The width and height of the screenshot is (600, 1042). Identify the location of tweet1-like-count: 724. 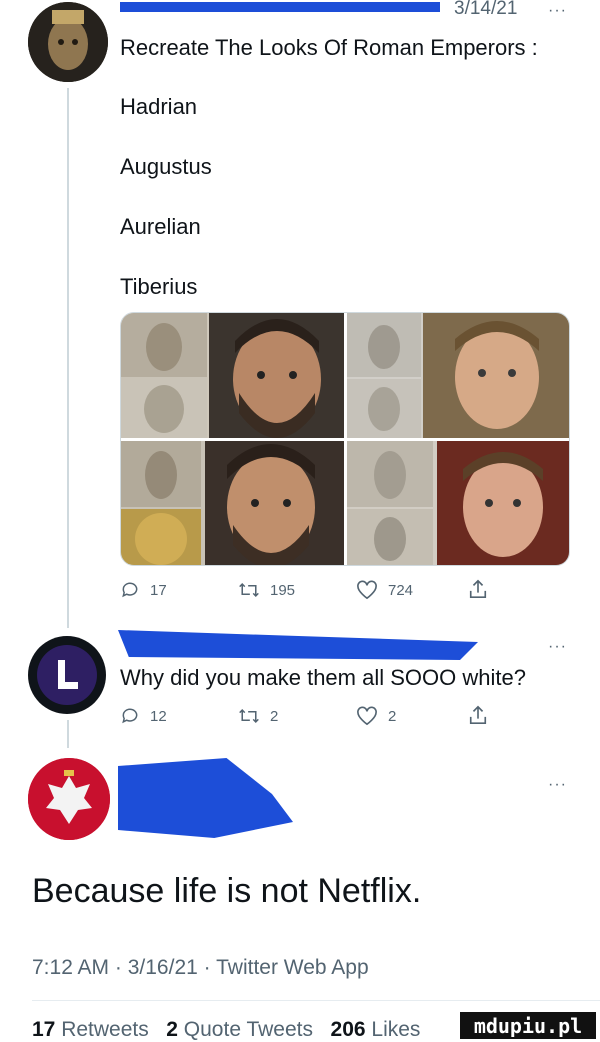
(401, 590).